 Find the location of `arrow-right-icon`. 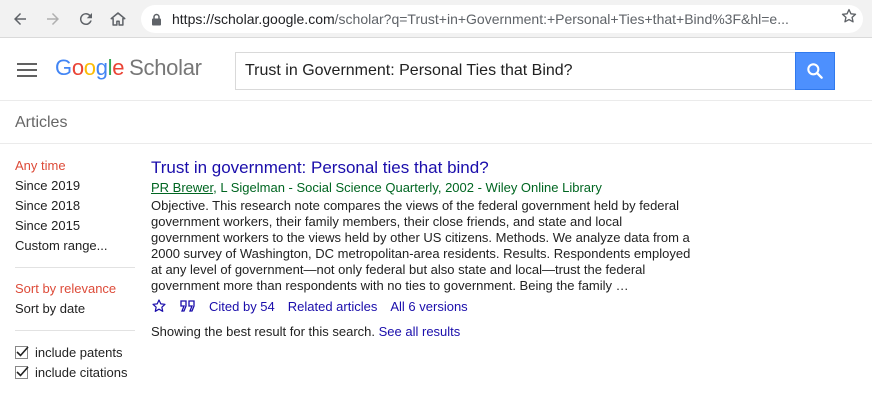

arrow-right-icon is located at coordinates (53, 19).